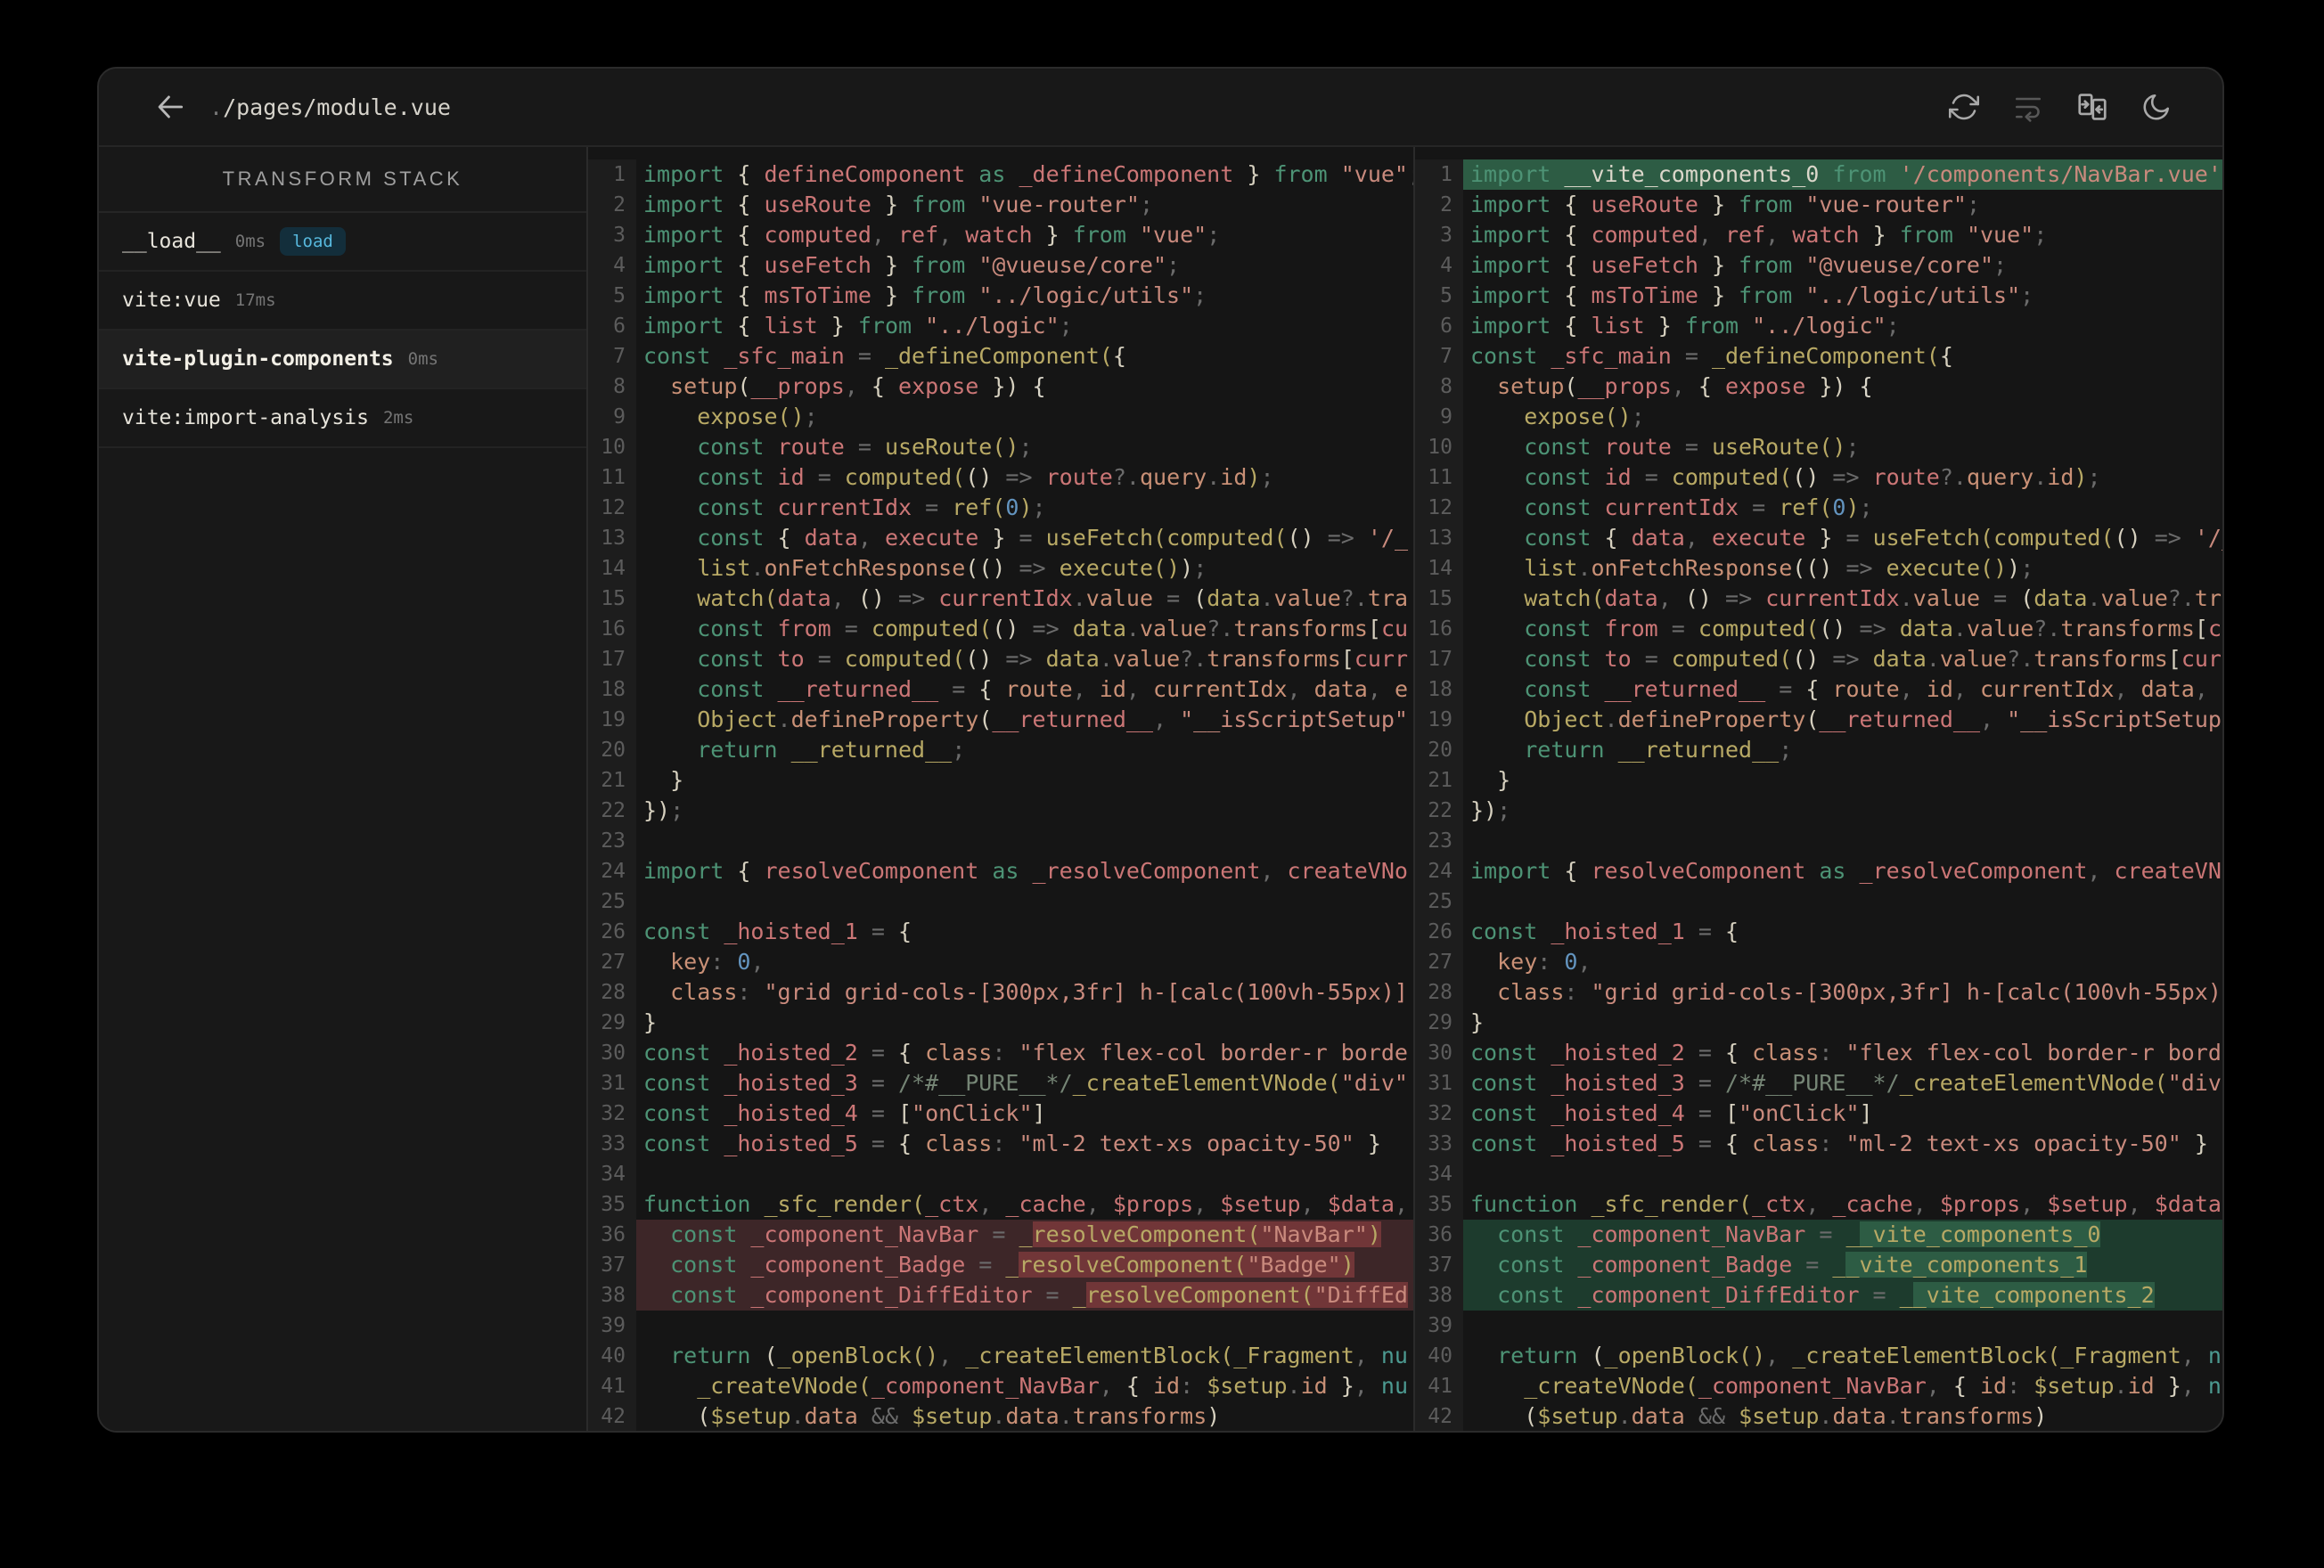 Image resolution: width=2324 pixels, height=1568 pixels. I want to click on line-number: 8, so click(1439, 387).